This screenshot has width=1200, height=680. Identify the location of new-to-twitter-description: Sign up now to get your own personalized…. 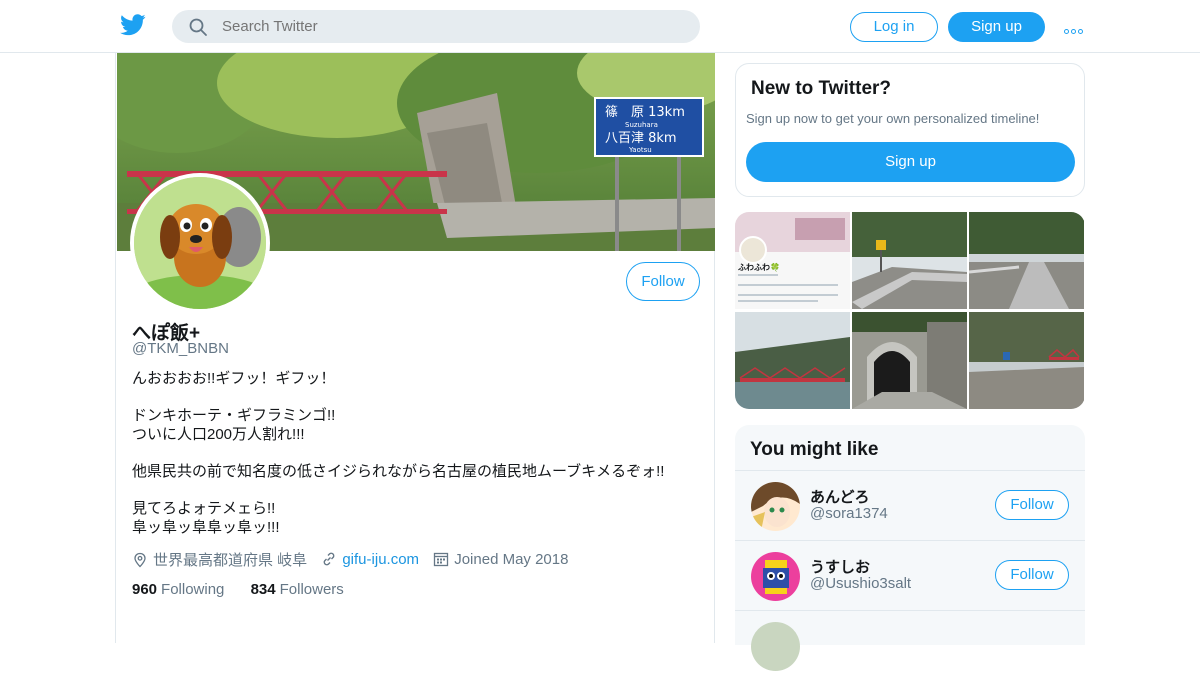
(893, 118).